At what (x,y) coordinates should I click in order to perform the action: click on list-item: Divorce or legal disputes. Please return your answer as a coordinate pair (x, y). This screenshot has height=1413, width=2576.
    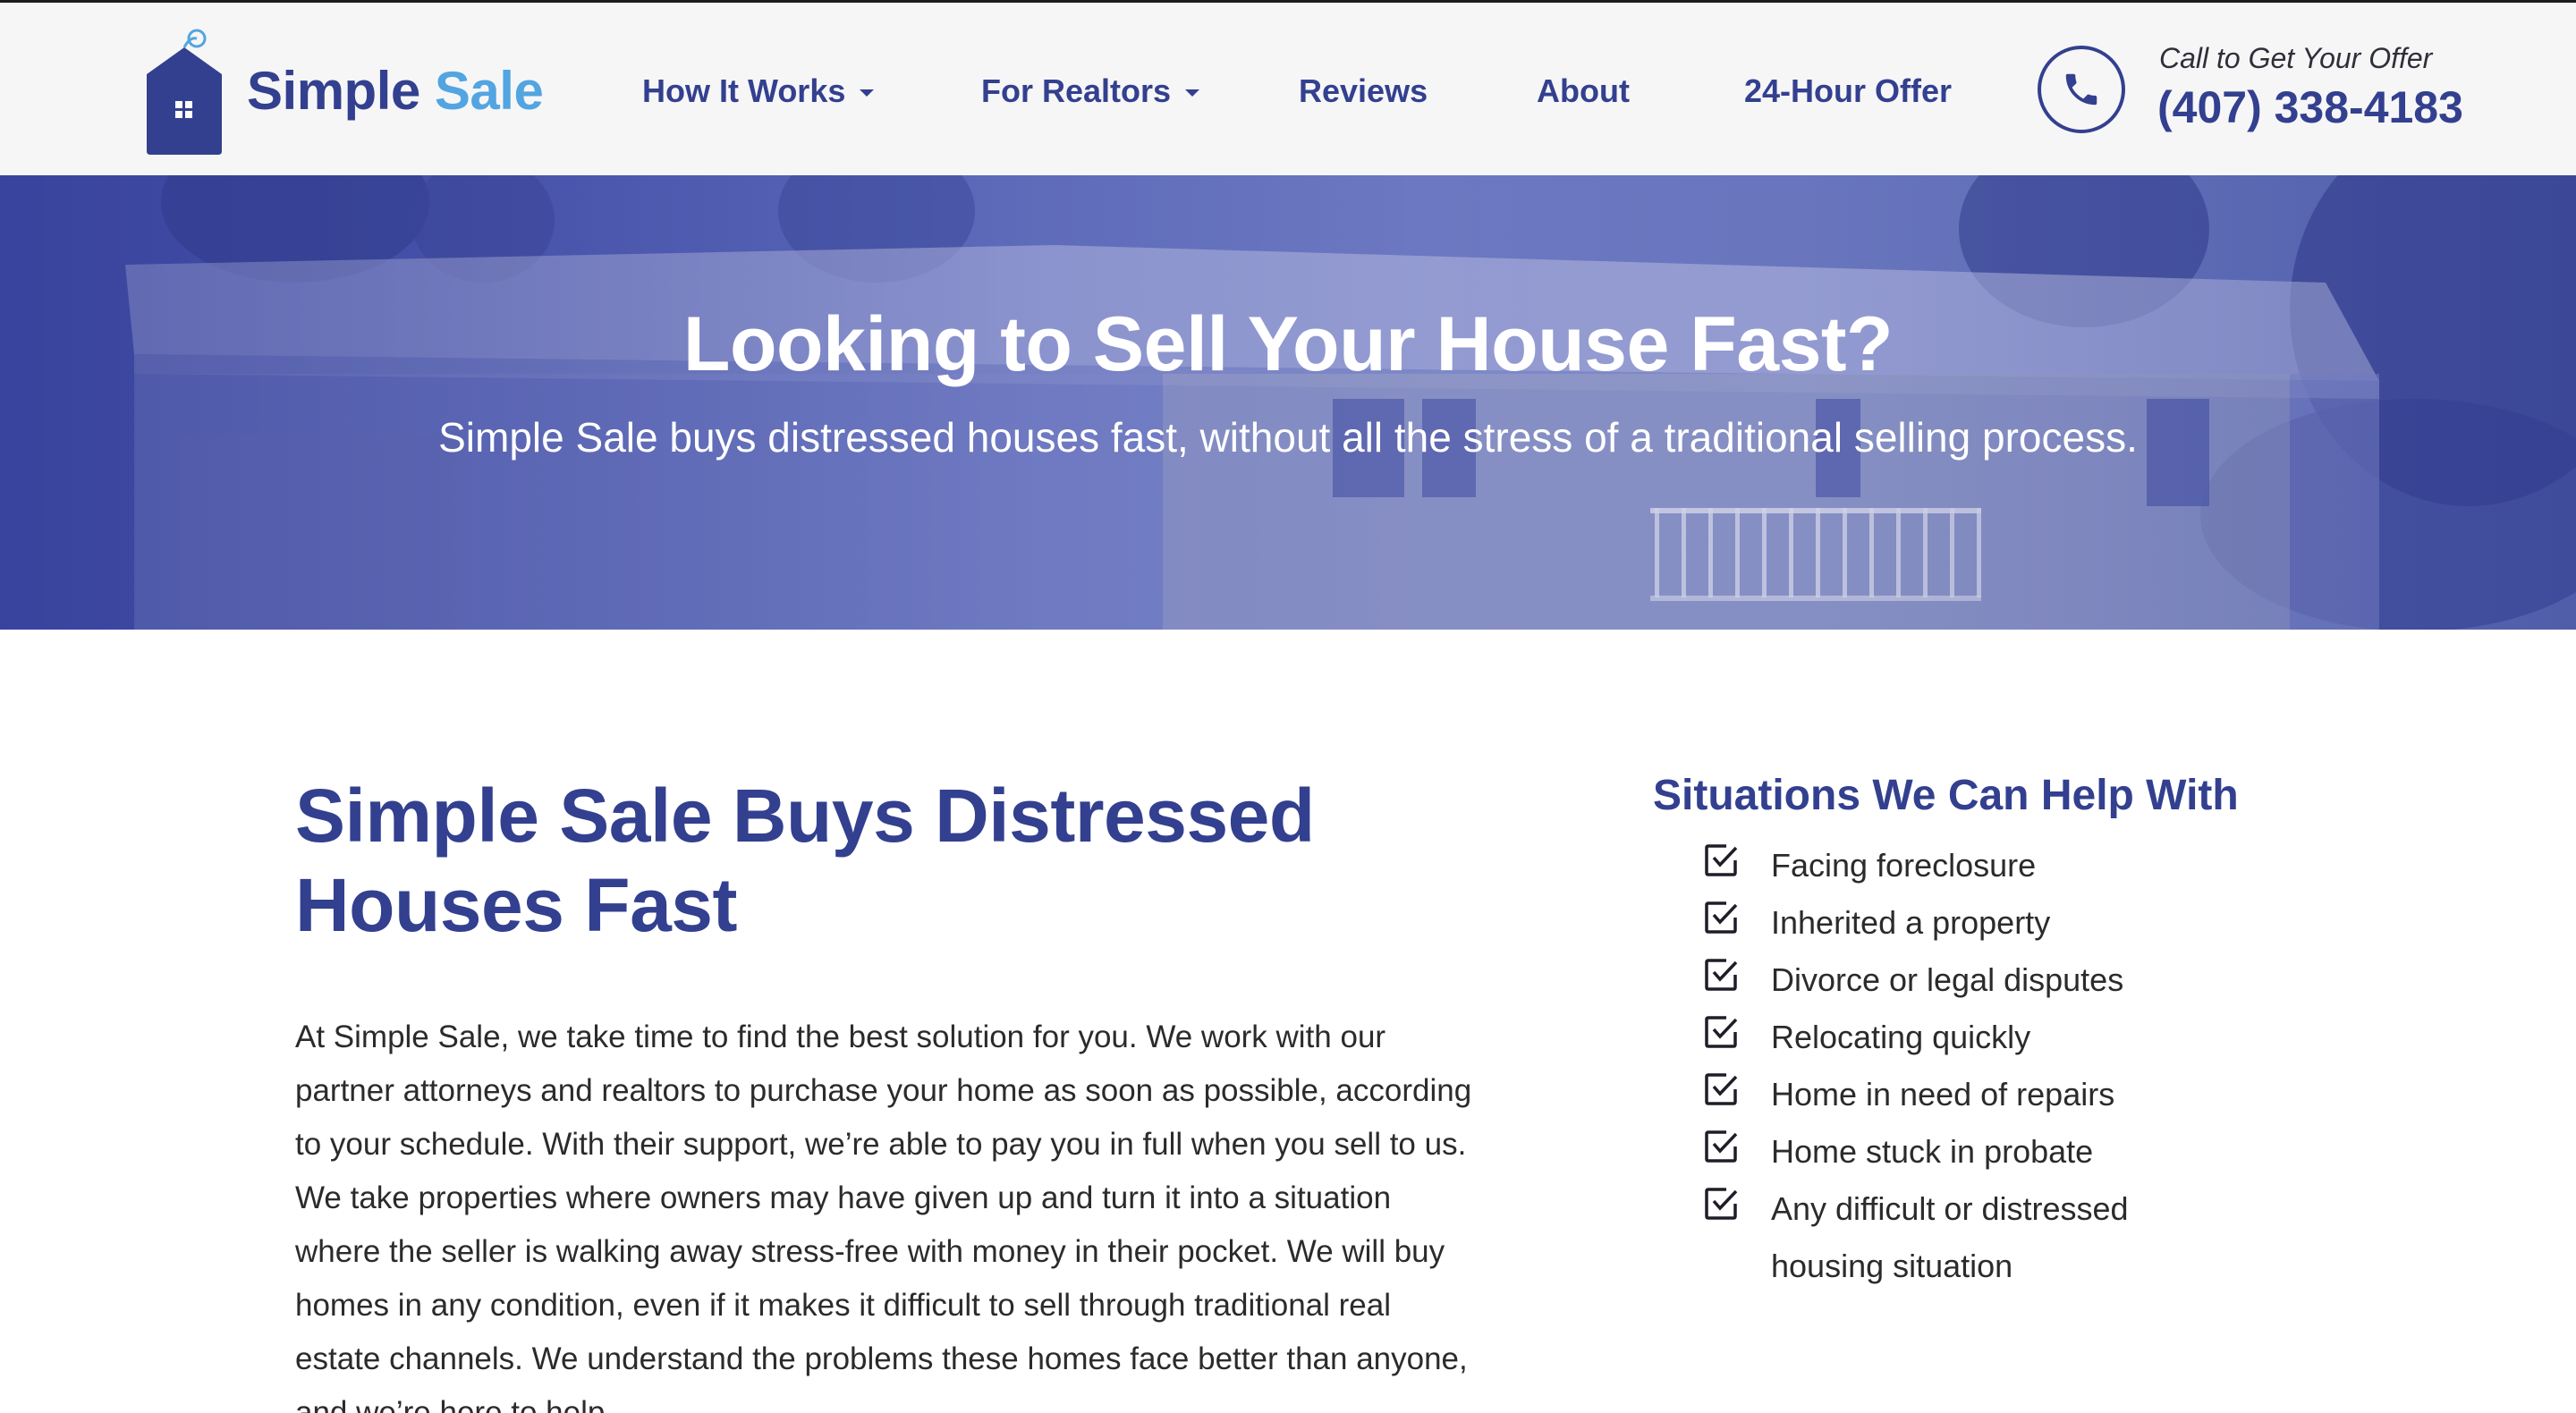
    Looking at the image, I should click on (1935, 980).